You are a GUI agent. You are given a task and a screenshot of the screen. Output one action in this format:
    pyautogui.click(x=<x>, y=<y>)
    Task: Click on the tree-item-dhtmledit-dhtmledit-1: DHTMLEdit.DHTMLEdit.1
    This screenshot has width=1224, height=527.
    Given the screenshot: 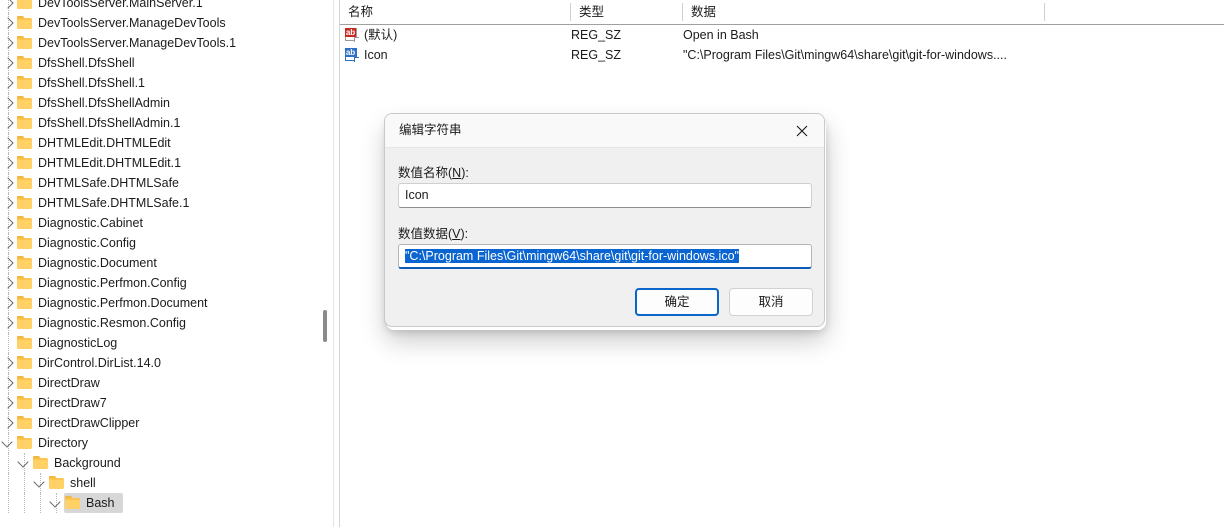 What is the action you would take?
    pyautogui.click(x=163, y=163)
    